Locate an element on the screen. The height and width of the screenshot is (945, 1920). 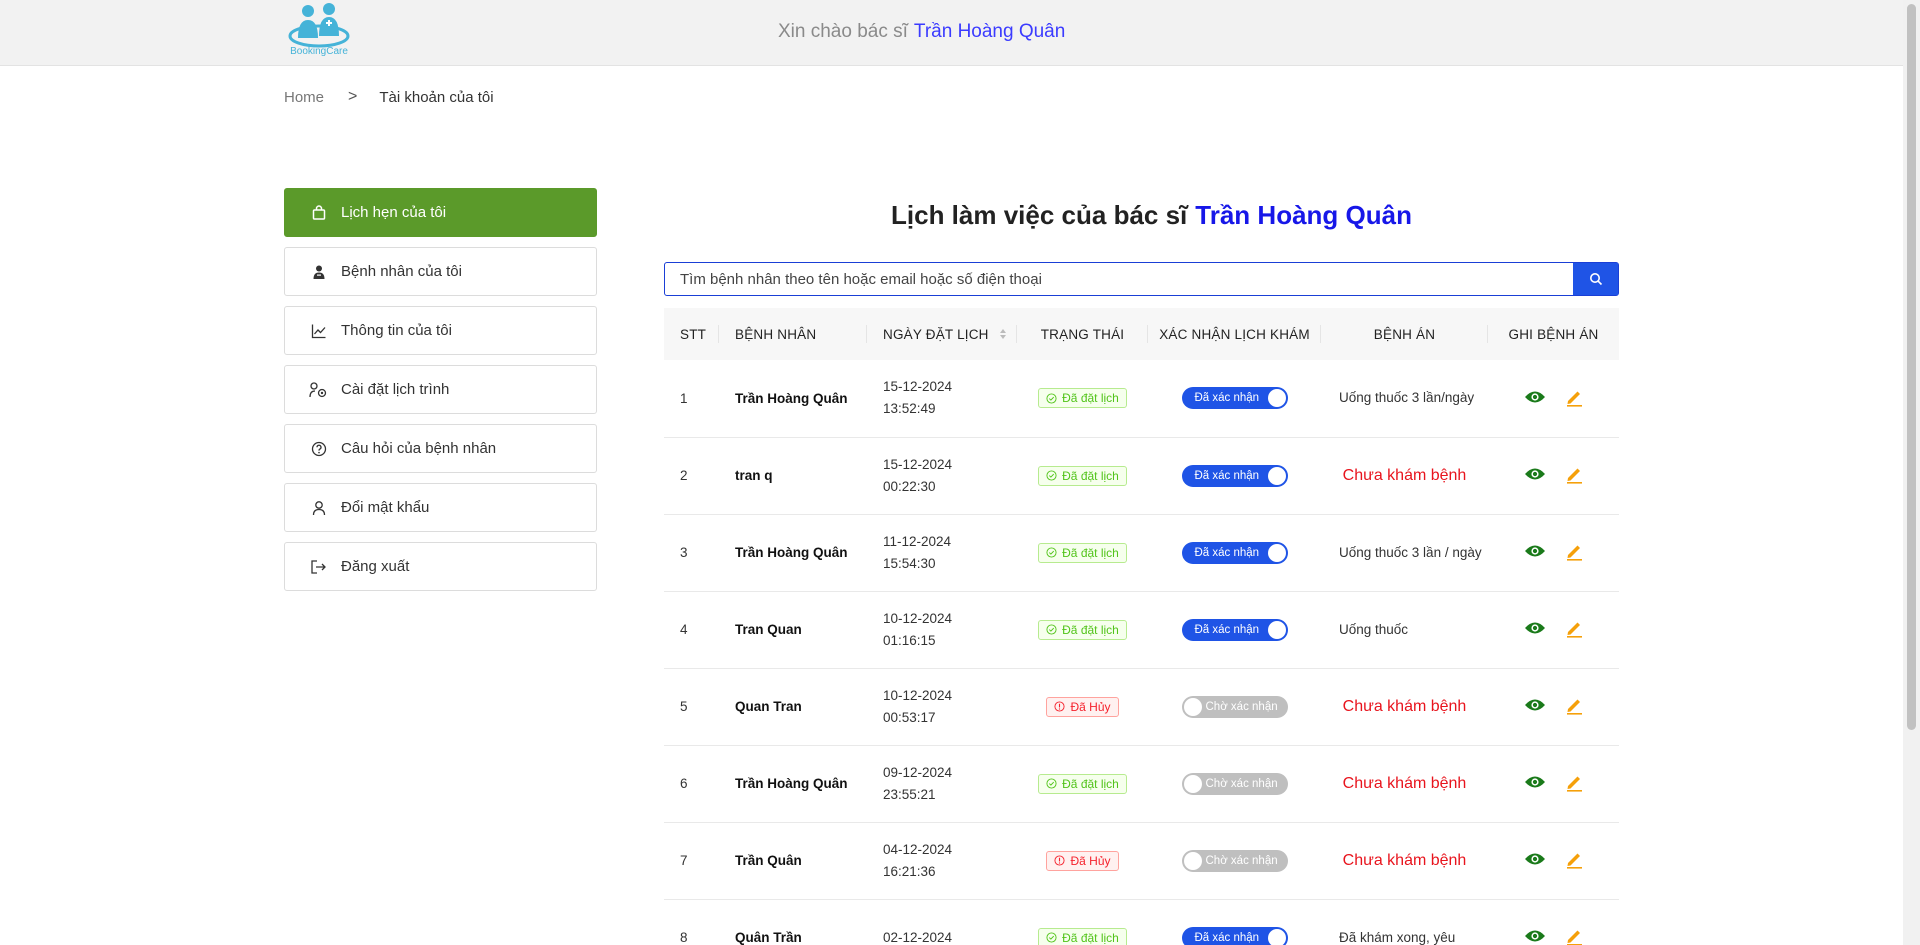
row-status: Đã Hủy is located at coordinates (1082, 706).